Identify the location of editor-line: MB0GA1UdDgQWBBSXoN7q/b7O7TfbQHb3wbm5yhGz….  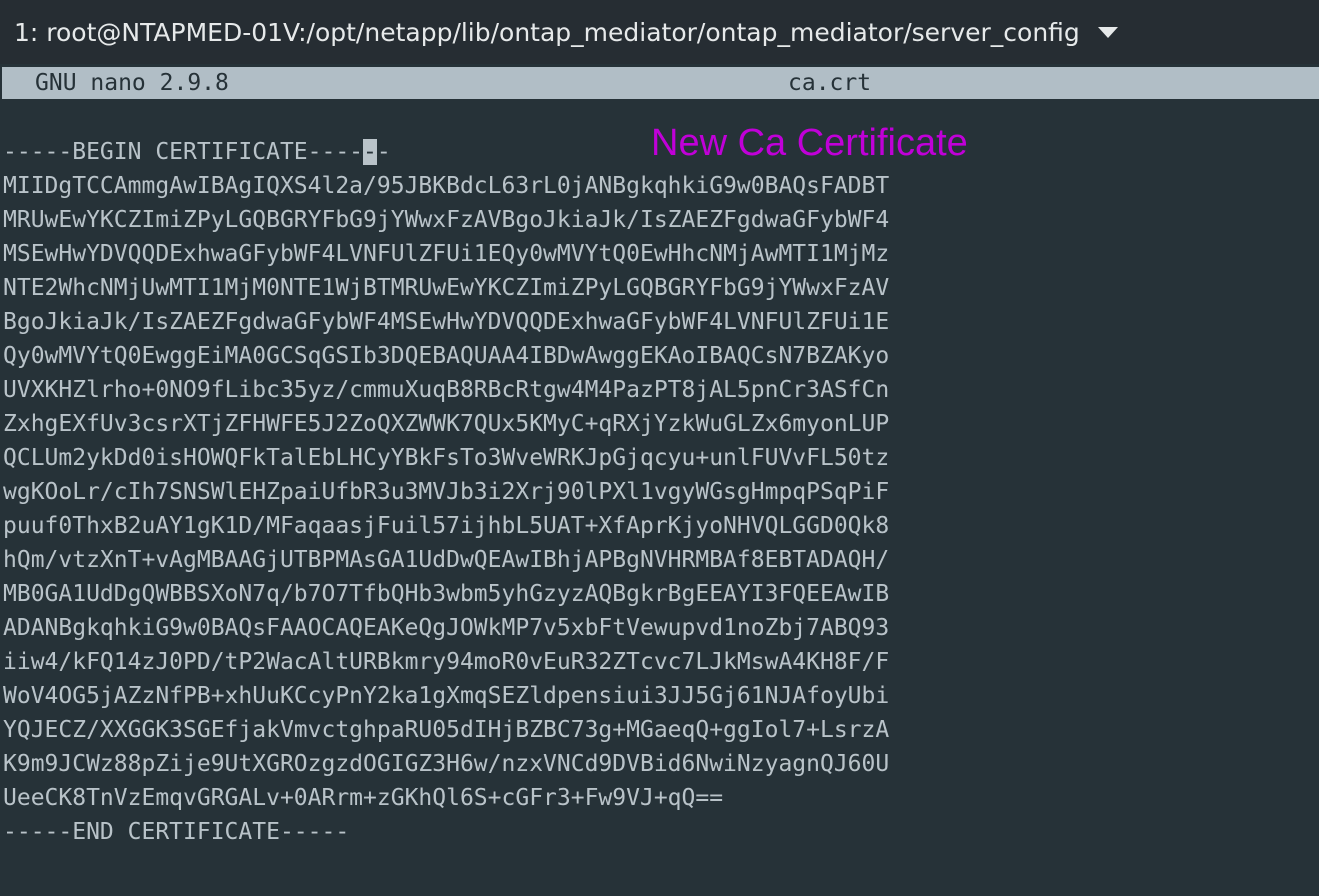
(658, 594).